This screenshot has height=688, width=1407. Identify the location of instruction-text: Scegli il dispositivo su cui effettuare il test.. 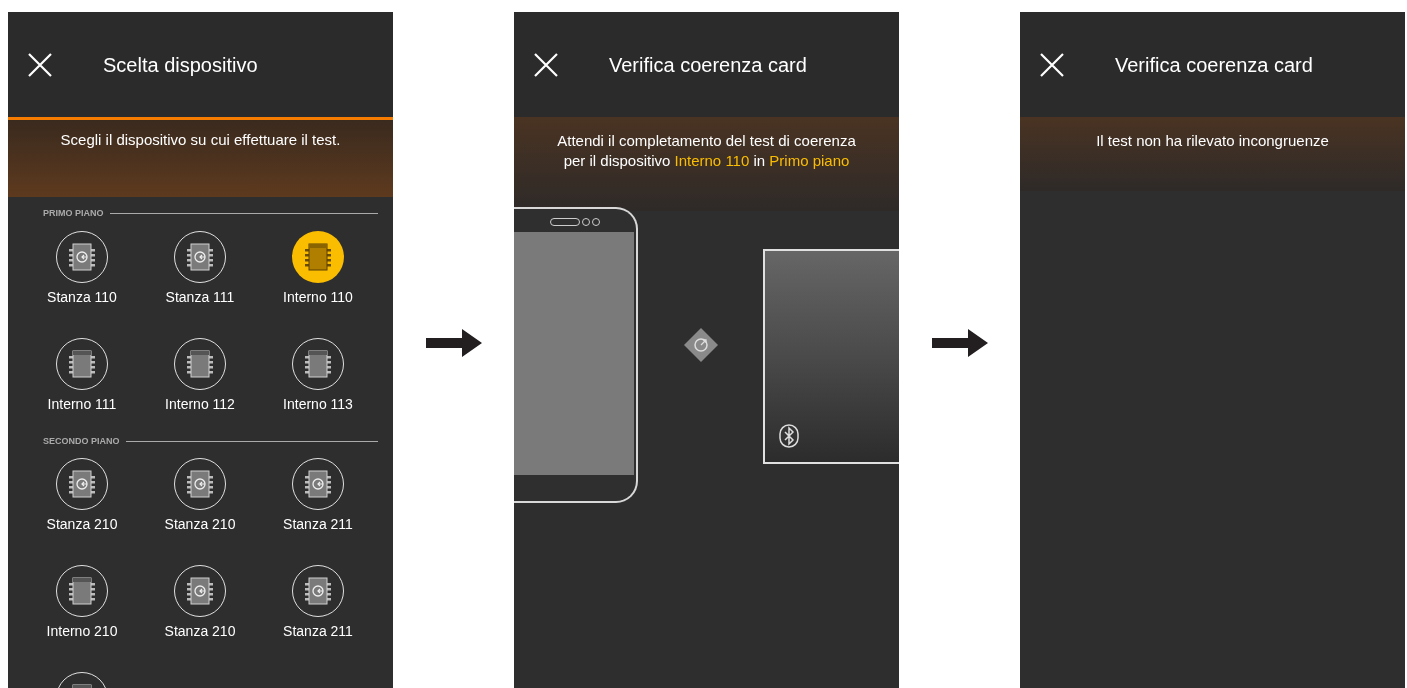
(200, 140).